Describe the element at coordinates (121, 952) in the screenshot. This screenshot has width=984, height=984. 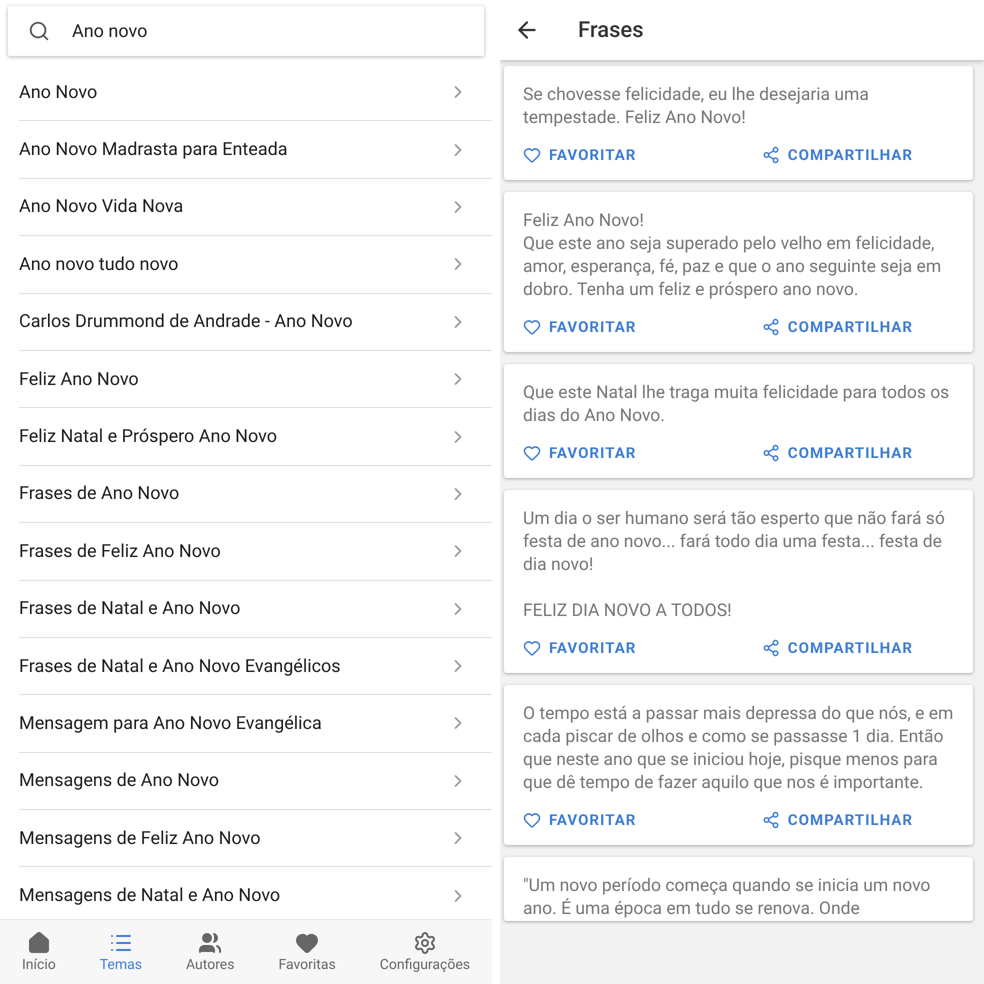
I see `nav-tab: Temas` at that location.